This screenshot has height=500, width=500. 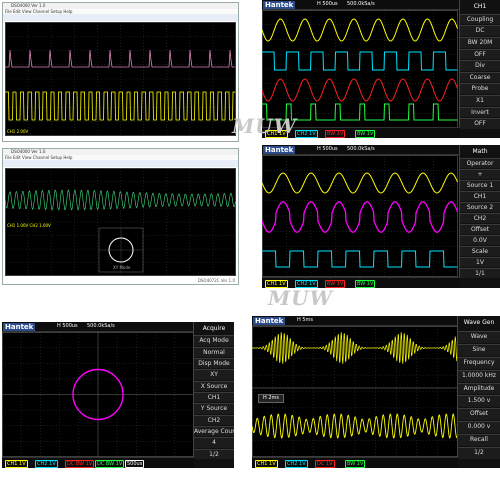 I want to click on menu-item-3: Source 1, so click(x=480, y=185).